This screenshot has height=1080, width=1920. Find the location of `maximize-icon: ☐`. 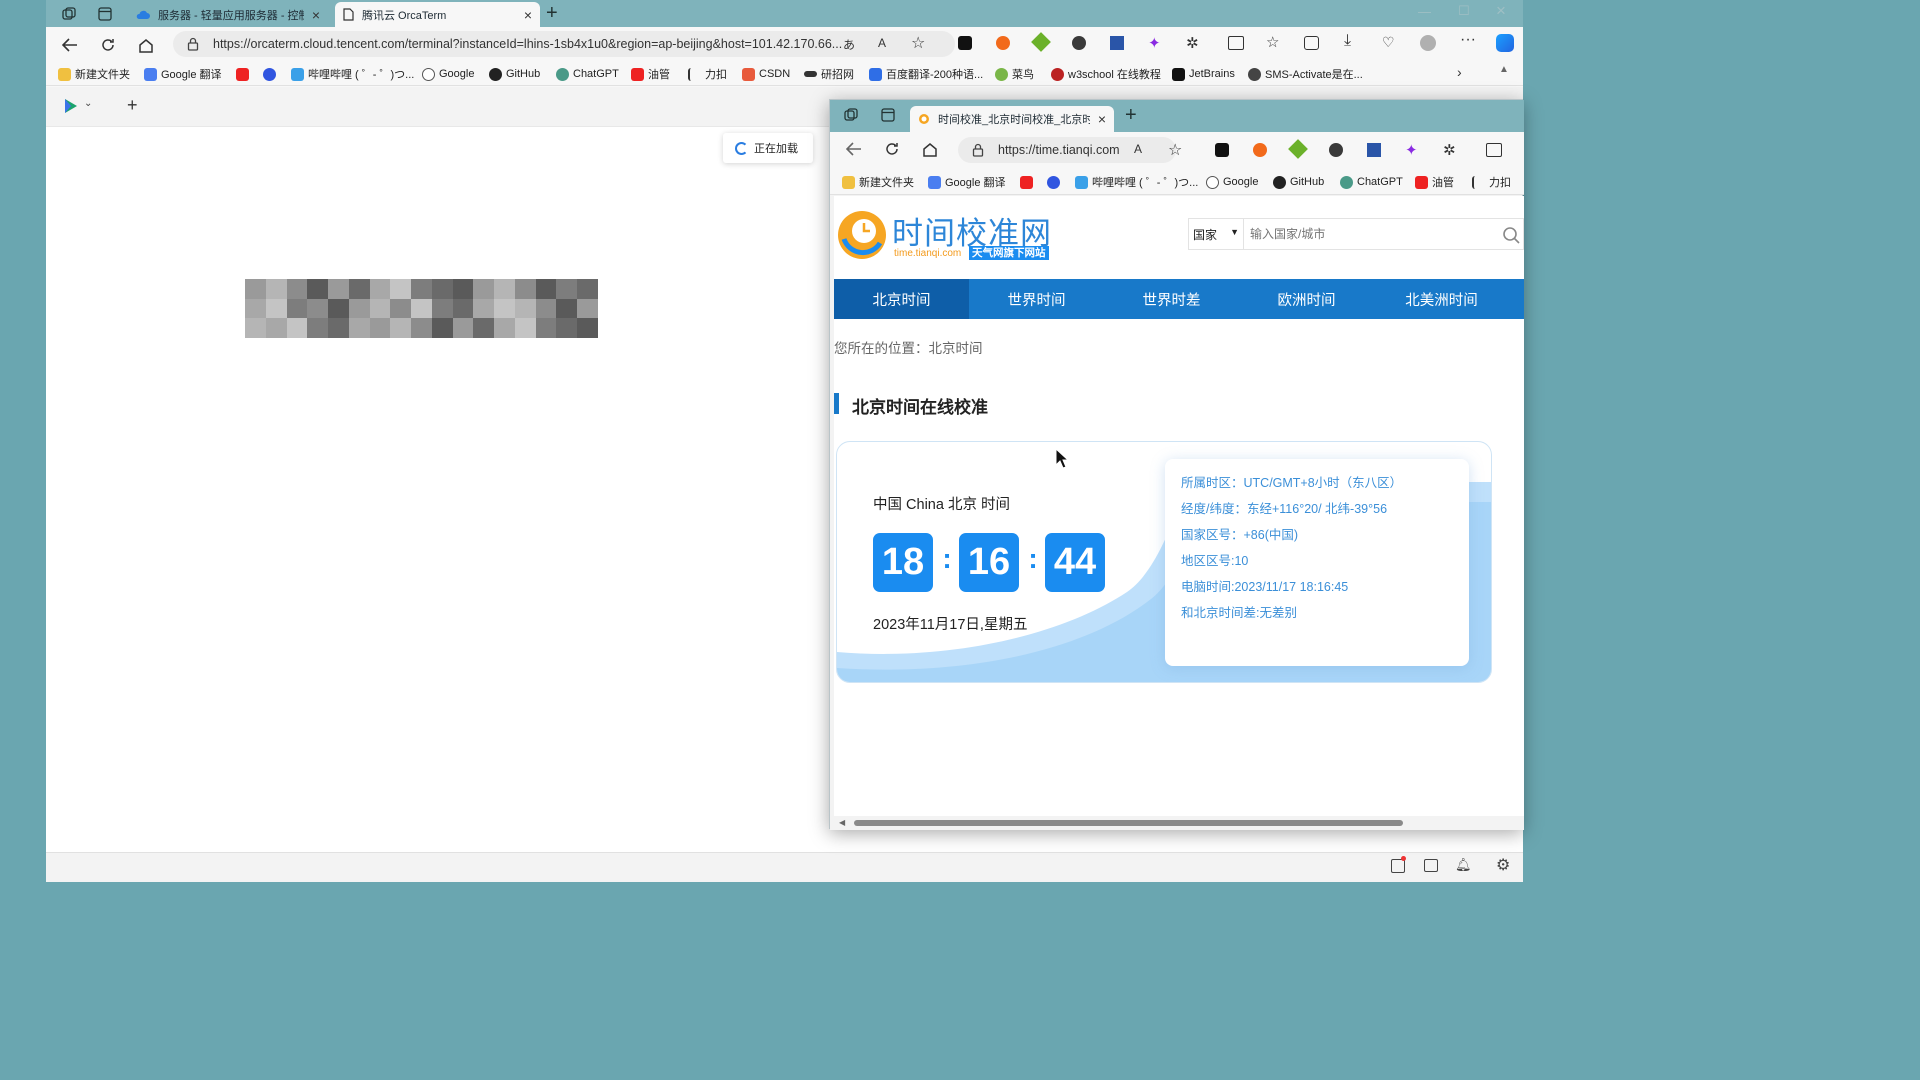

maximize-icon: ☐ is located at coordinates (1464, 11).